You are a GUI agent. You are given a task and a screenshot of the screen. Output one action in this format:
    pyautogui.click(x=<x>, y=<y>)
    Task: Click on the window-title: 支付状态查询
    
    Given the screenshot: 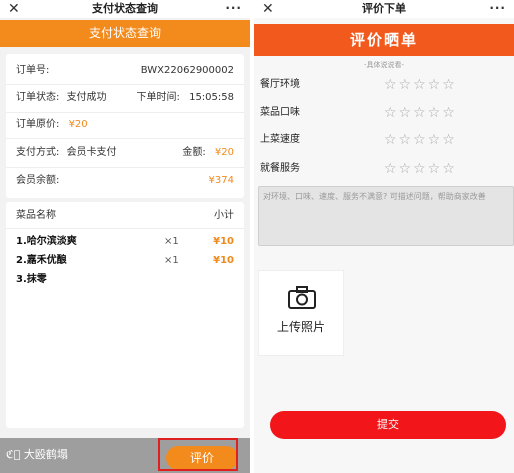 What is the action you would take?
    pyautogui.click(x=125, y=8)
    